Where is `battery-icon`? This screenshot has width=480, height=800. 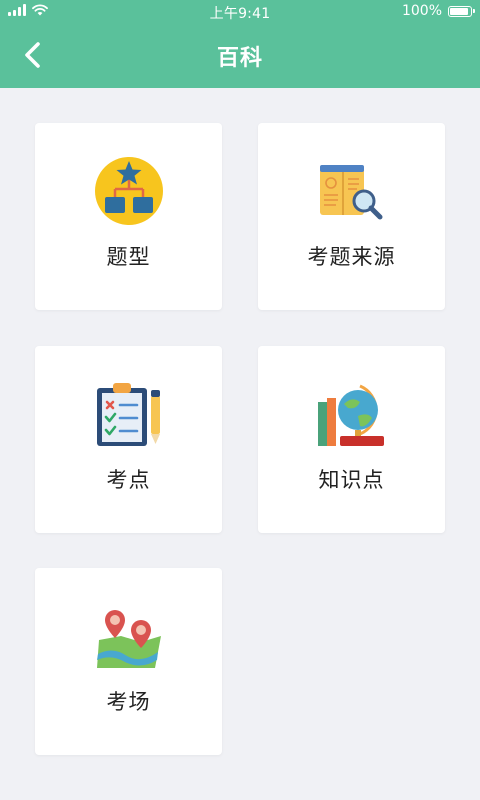
battery-icon is located at coordinates (461, 11).